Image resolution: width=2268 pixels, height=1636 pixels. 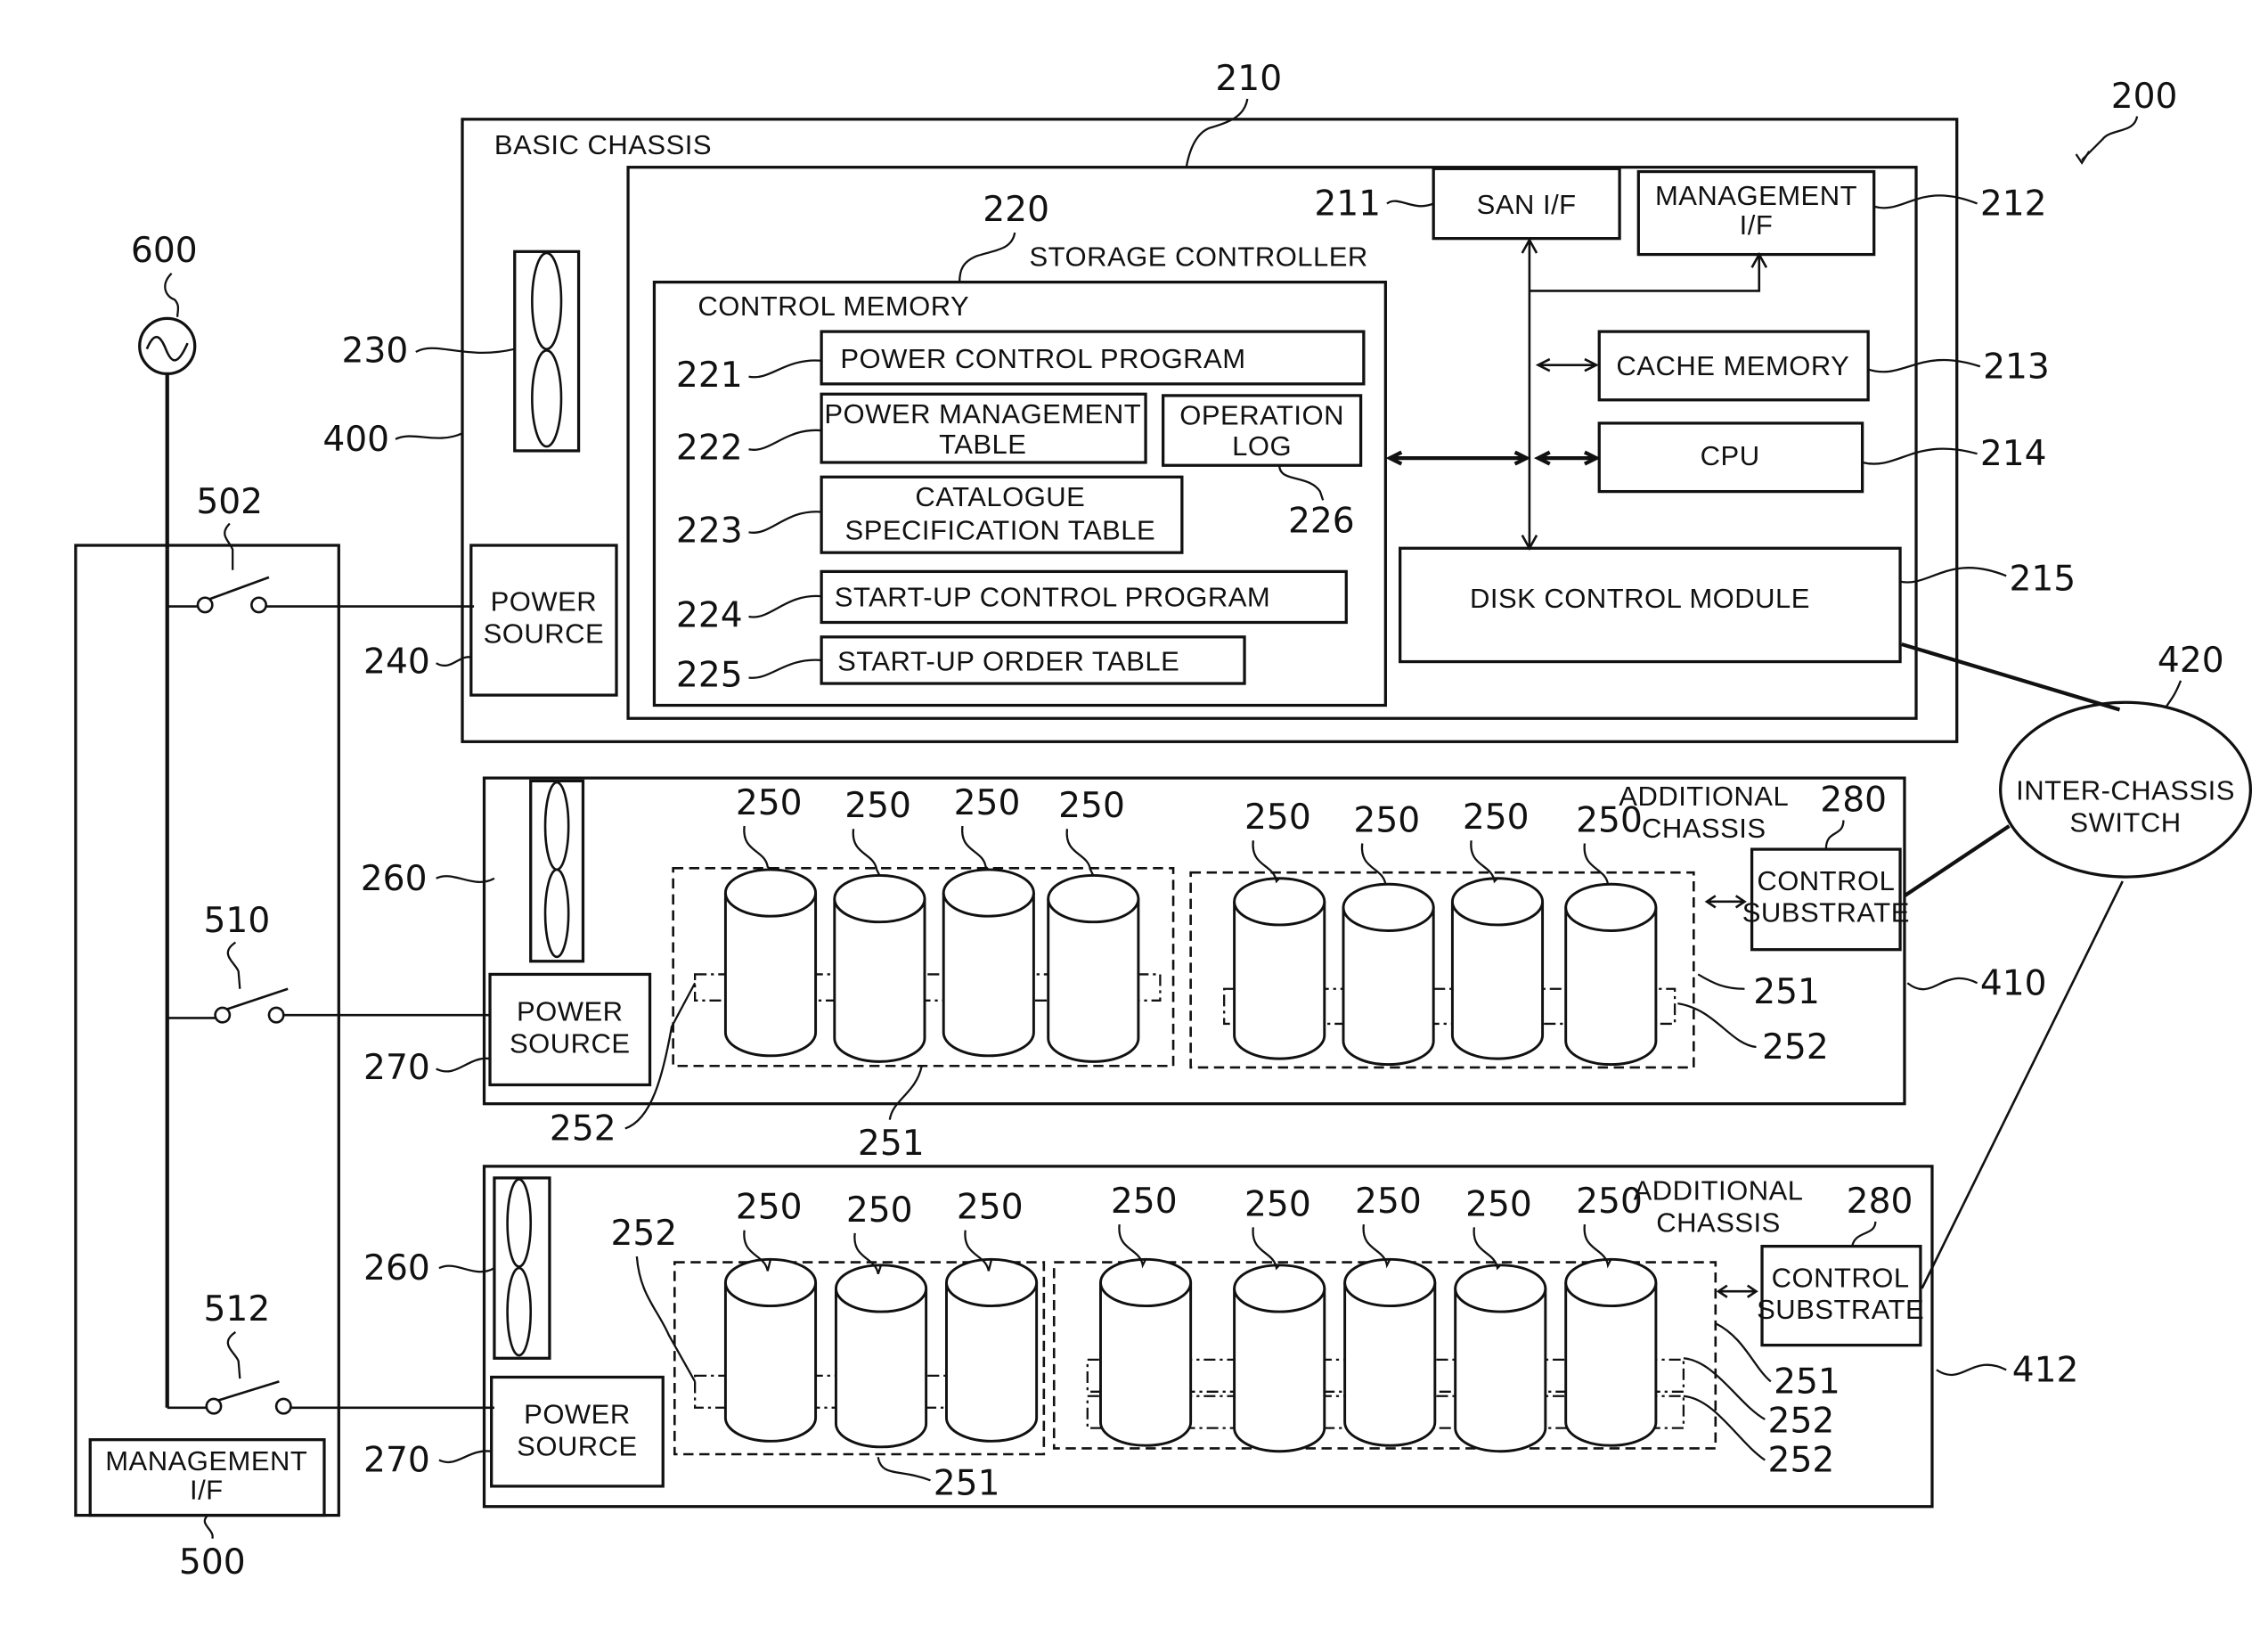 I want to click on ref-label: 226, so click(x=1321, y=521).